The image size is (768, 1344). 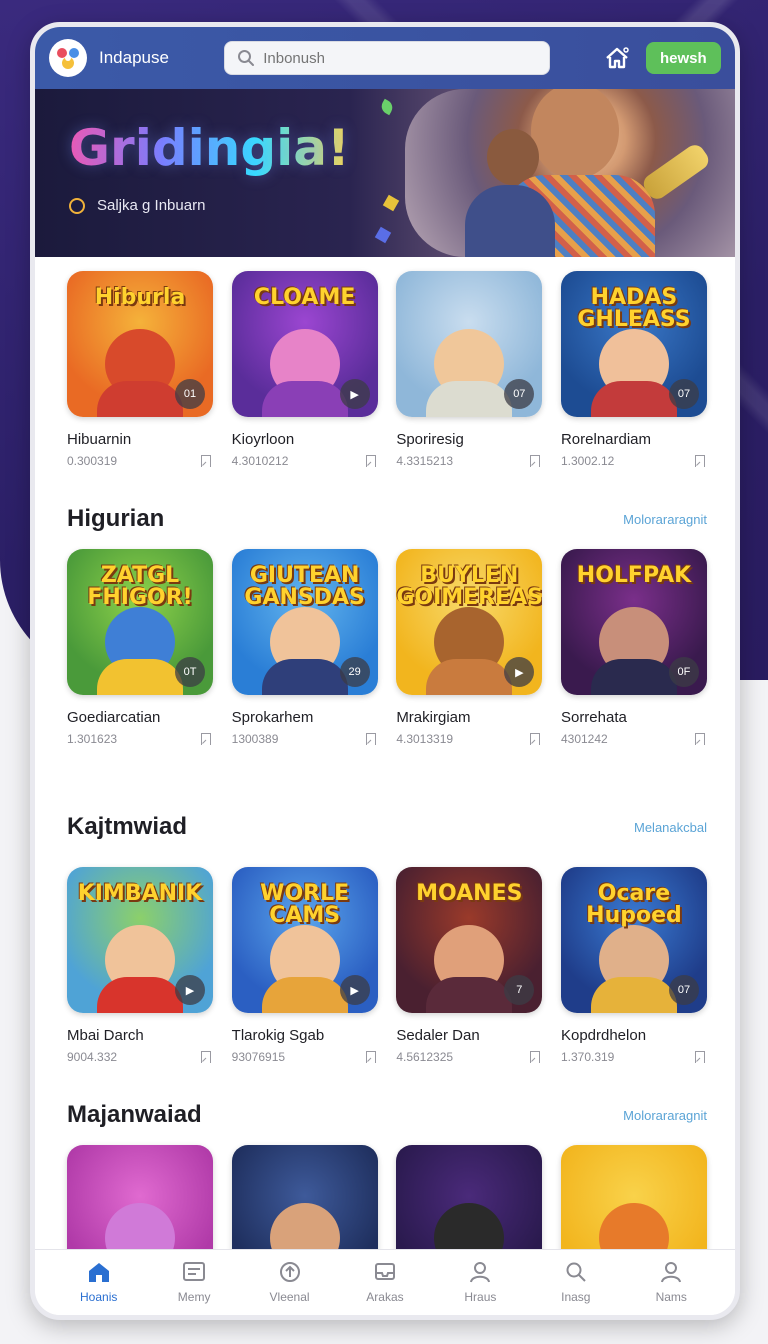 I want to click on game-card: MOANES 7 Sedaler Dan 4.5612325, so click(x=469, y=965).